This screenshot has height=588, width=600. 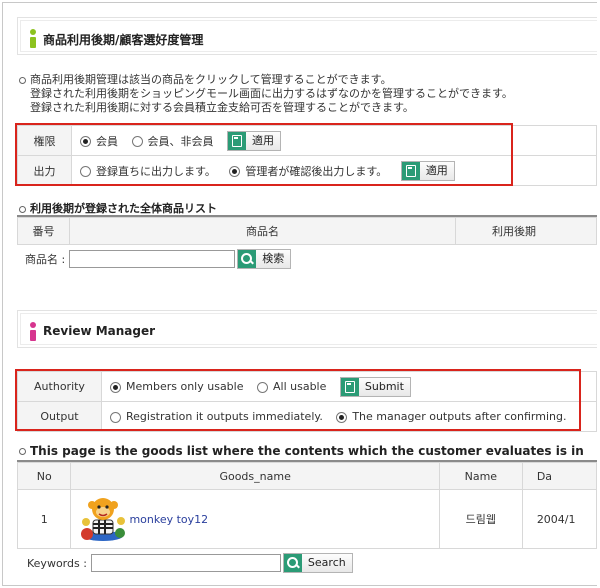 I want to click on column-header: Da, so click(x=559, y=476).